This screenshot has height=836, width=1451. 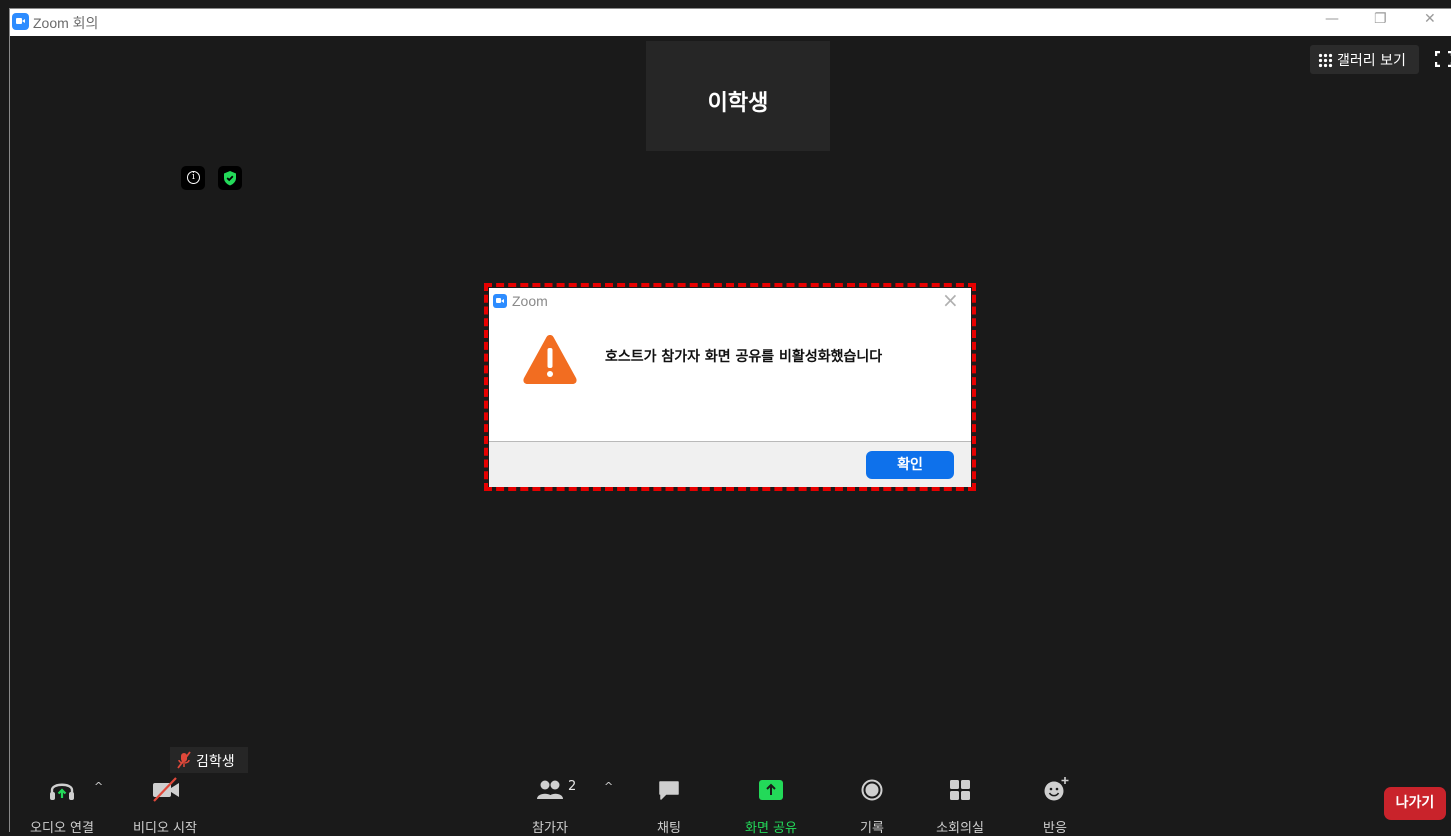 I want to click on record-label: 기록, so click(x=872, y=828).